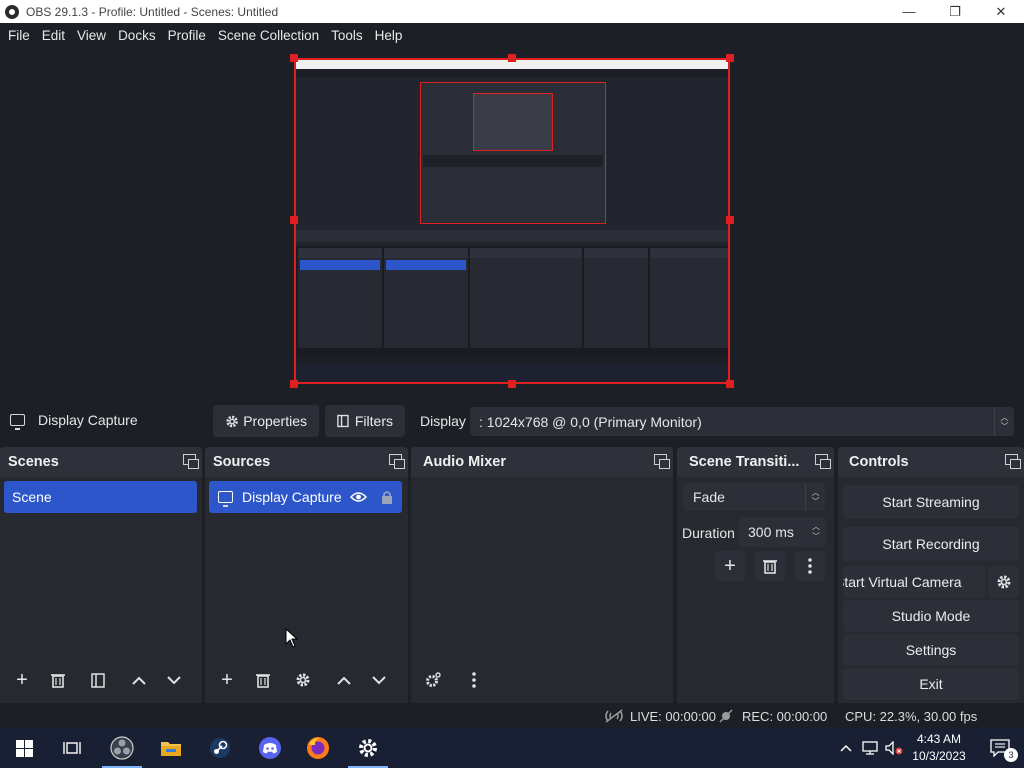 The width and height of the screenshot is (1024, 768). Describe the element at coordinates (730, 566) in the screenshot. I see `add-transition-button: +` at that location.